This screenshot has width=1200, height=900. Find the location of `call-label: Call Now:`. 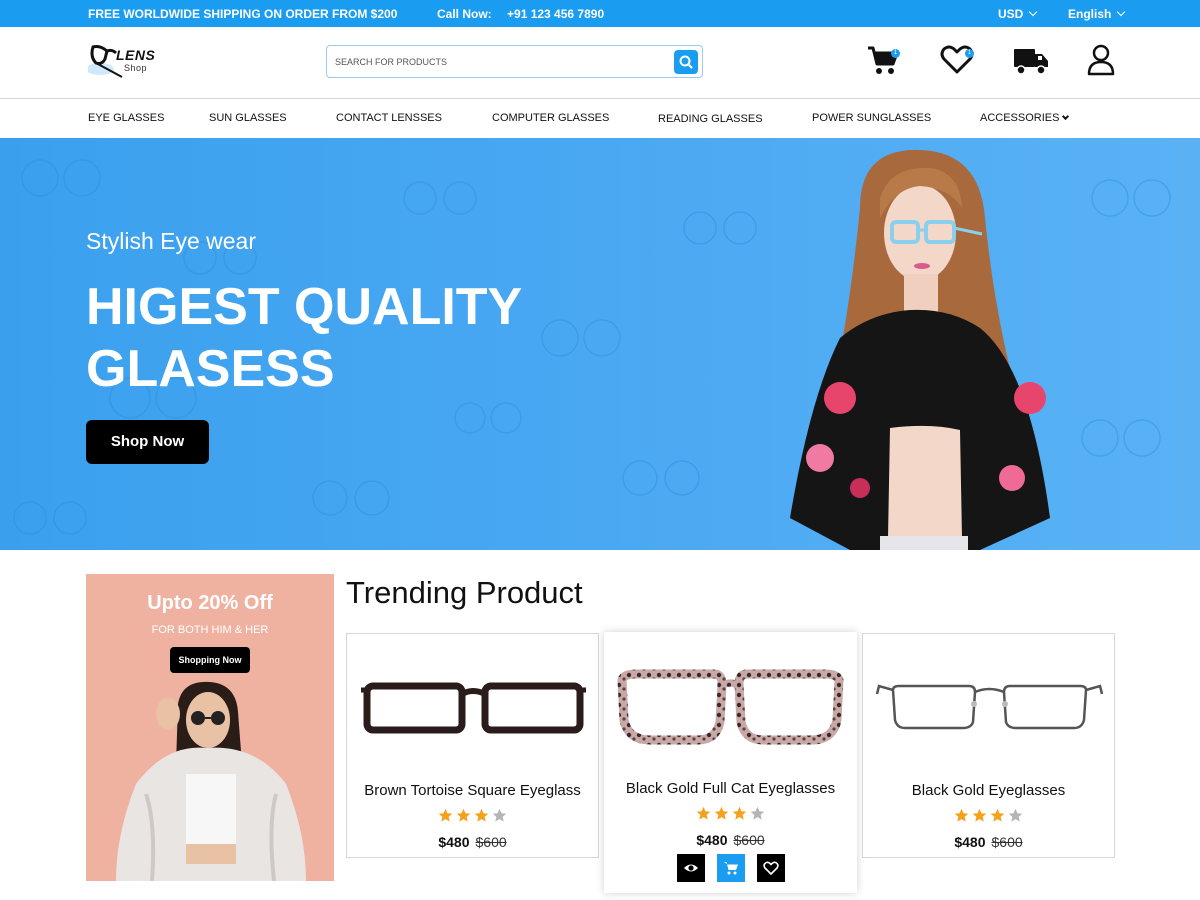

call-label: Call Now: is located at coordinates (464, 14).